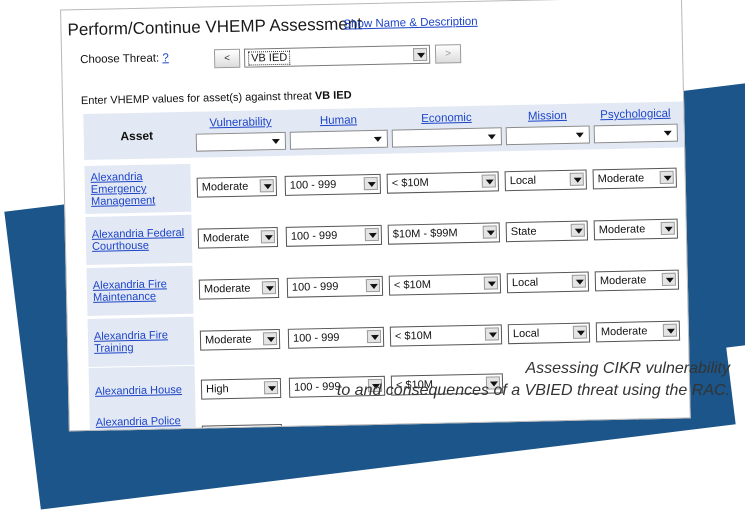  I want to click on show-name-description-link: Show Name & Description, so click(410, 23).